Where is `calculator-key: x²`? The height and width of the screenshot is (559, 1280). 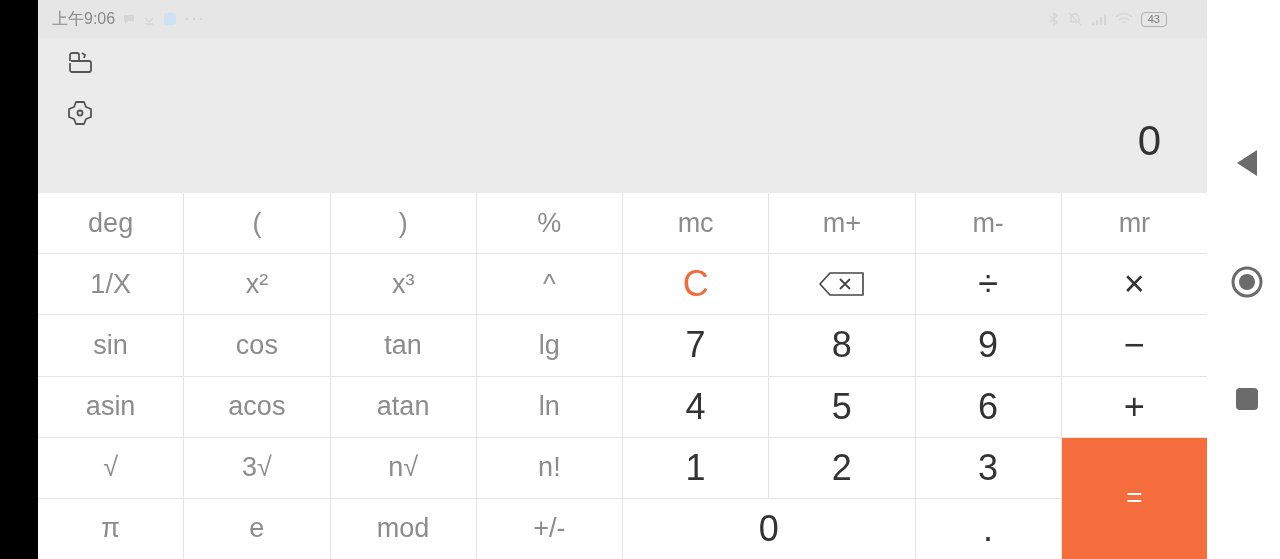
calculator-key: x² is located at coordinates (257, 284).